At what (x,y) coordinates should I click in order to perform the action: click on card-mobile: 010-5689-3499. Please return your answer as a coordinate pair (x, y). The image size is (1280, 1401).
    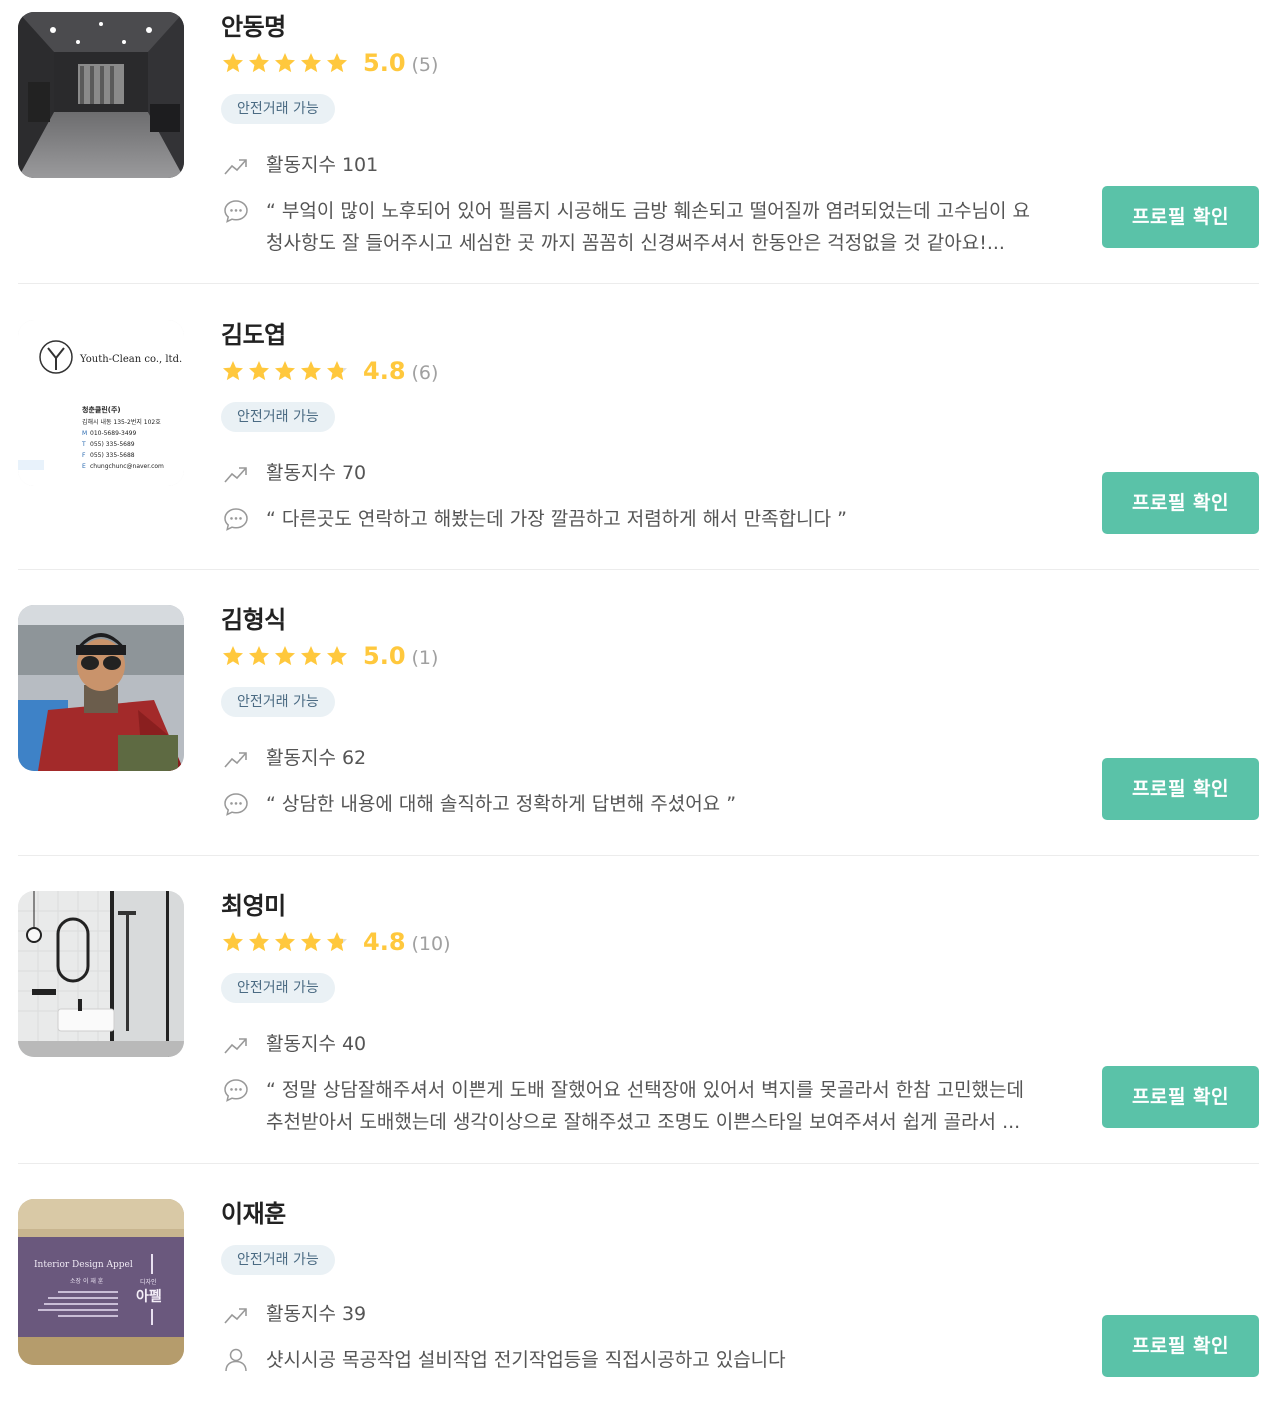
    Looking at the image, I should click on (113, 433).